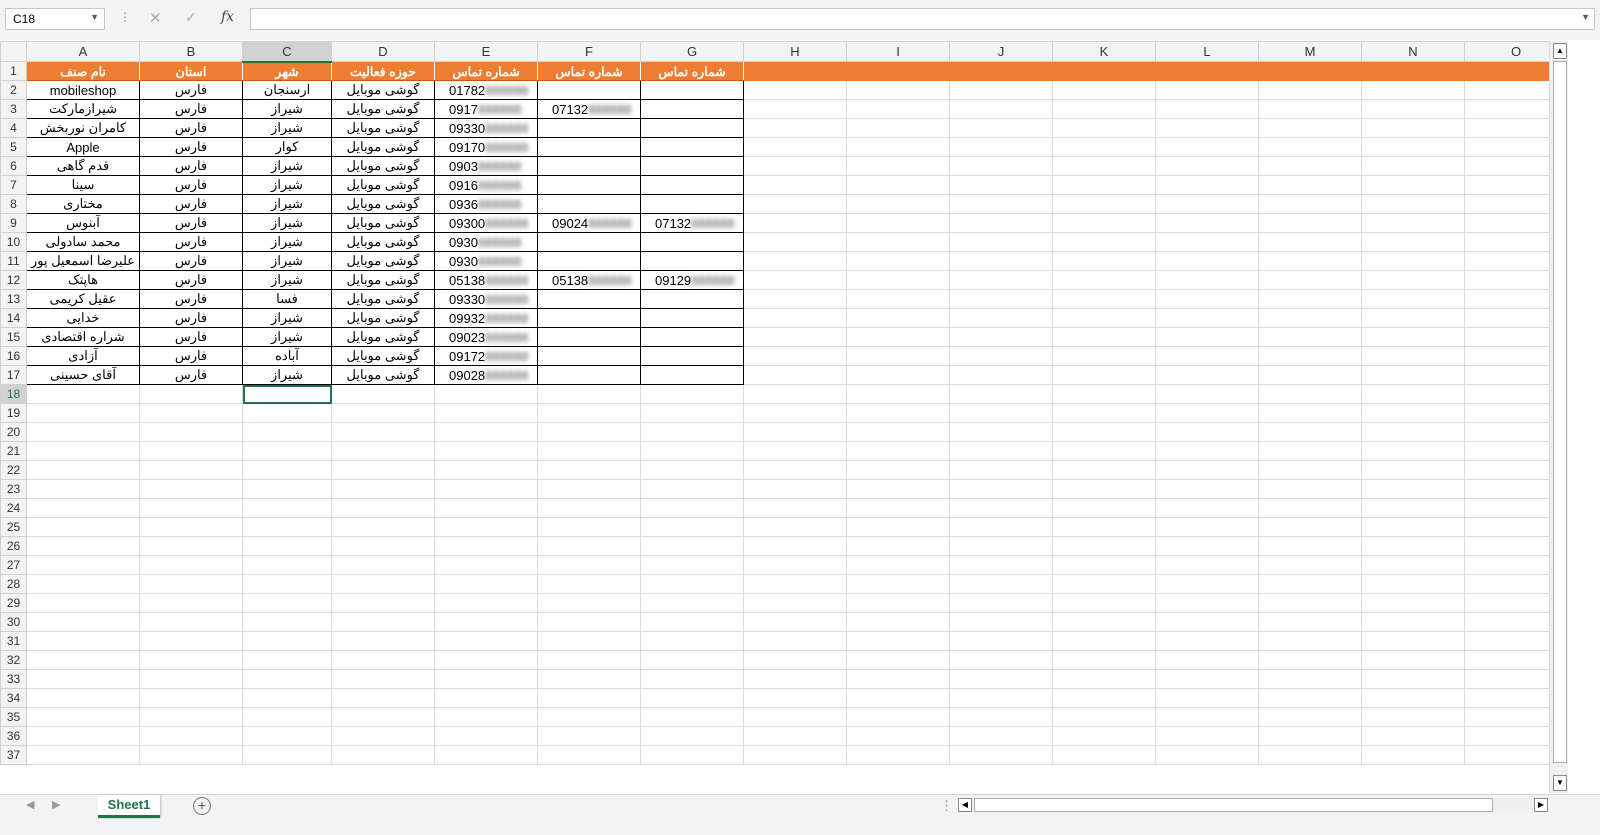 The image size is (1600, 835). I want to click on cell-b31, so click(191, 641).